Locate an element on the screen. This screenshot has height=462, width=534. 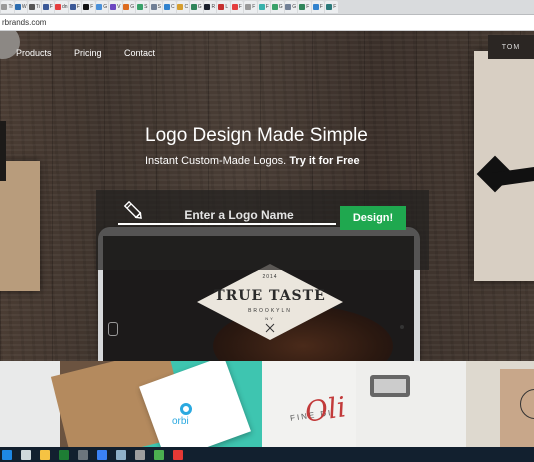
image-viewer-icon is located at coordinates (83, 454).